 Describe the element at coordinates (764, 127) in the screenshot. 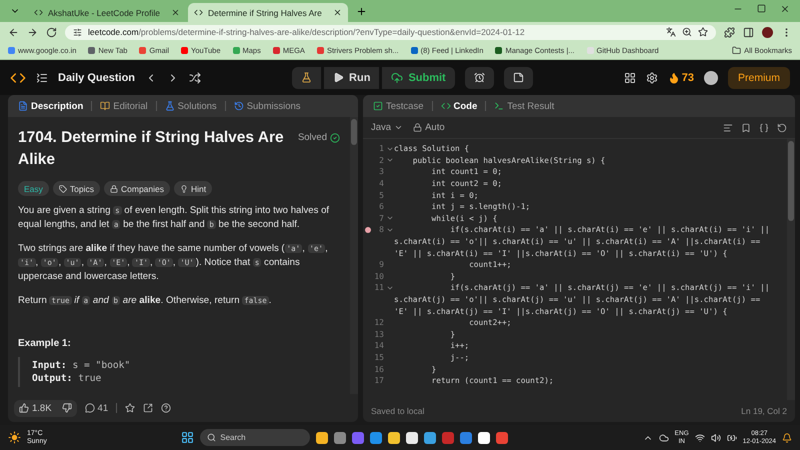

I see `braces-icon` at that location.